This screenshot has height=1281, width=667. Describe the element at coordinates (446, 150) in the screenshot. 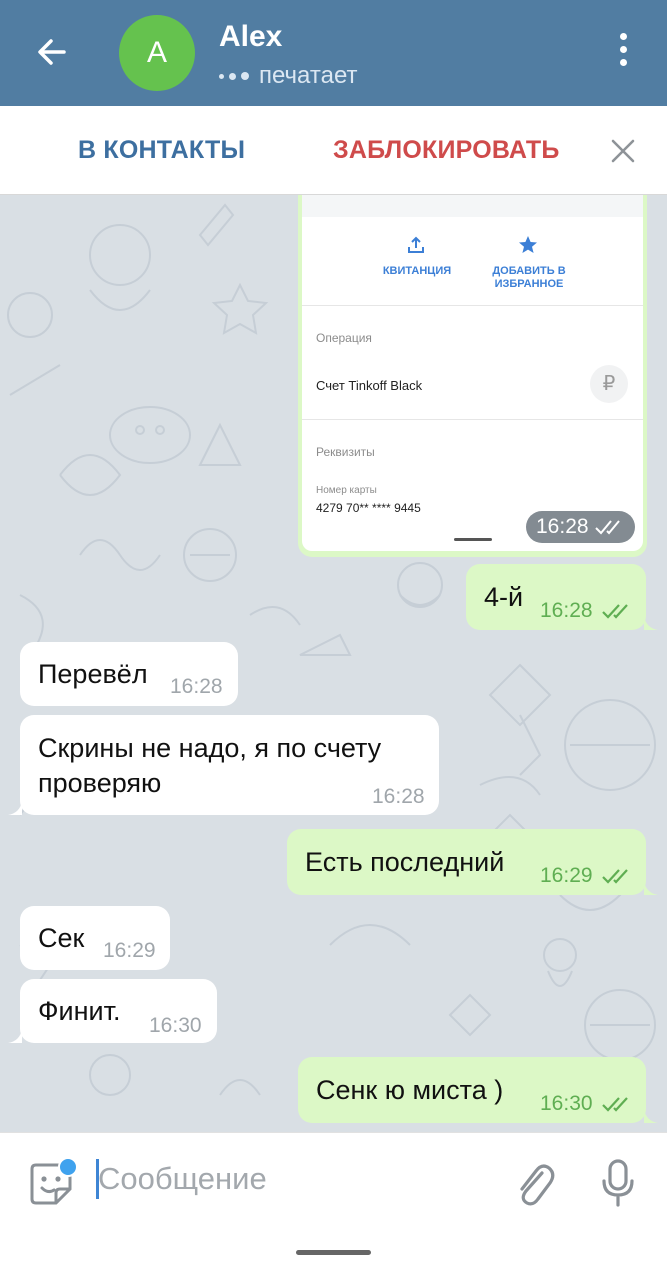

I see `block-user-button: ЗАБЛОКИРОВАТЬ` at that location.